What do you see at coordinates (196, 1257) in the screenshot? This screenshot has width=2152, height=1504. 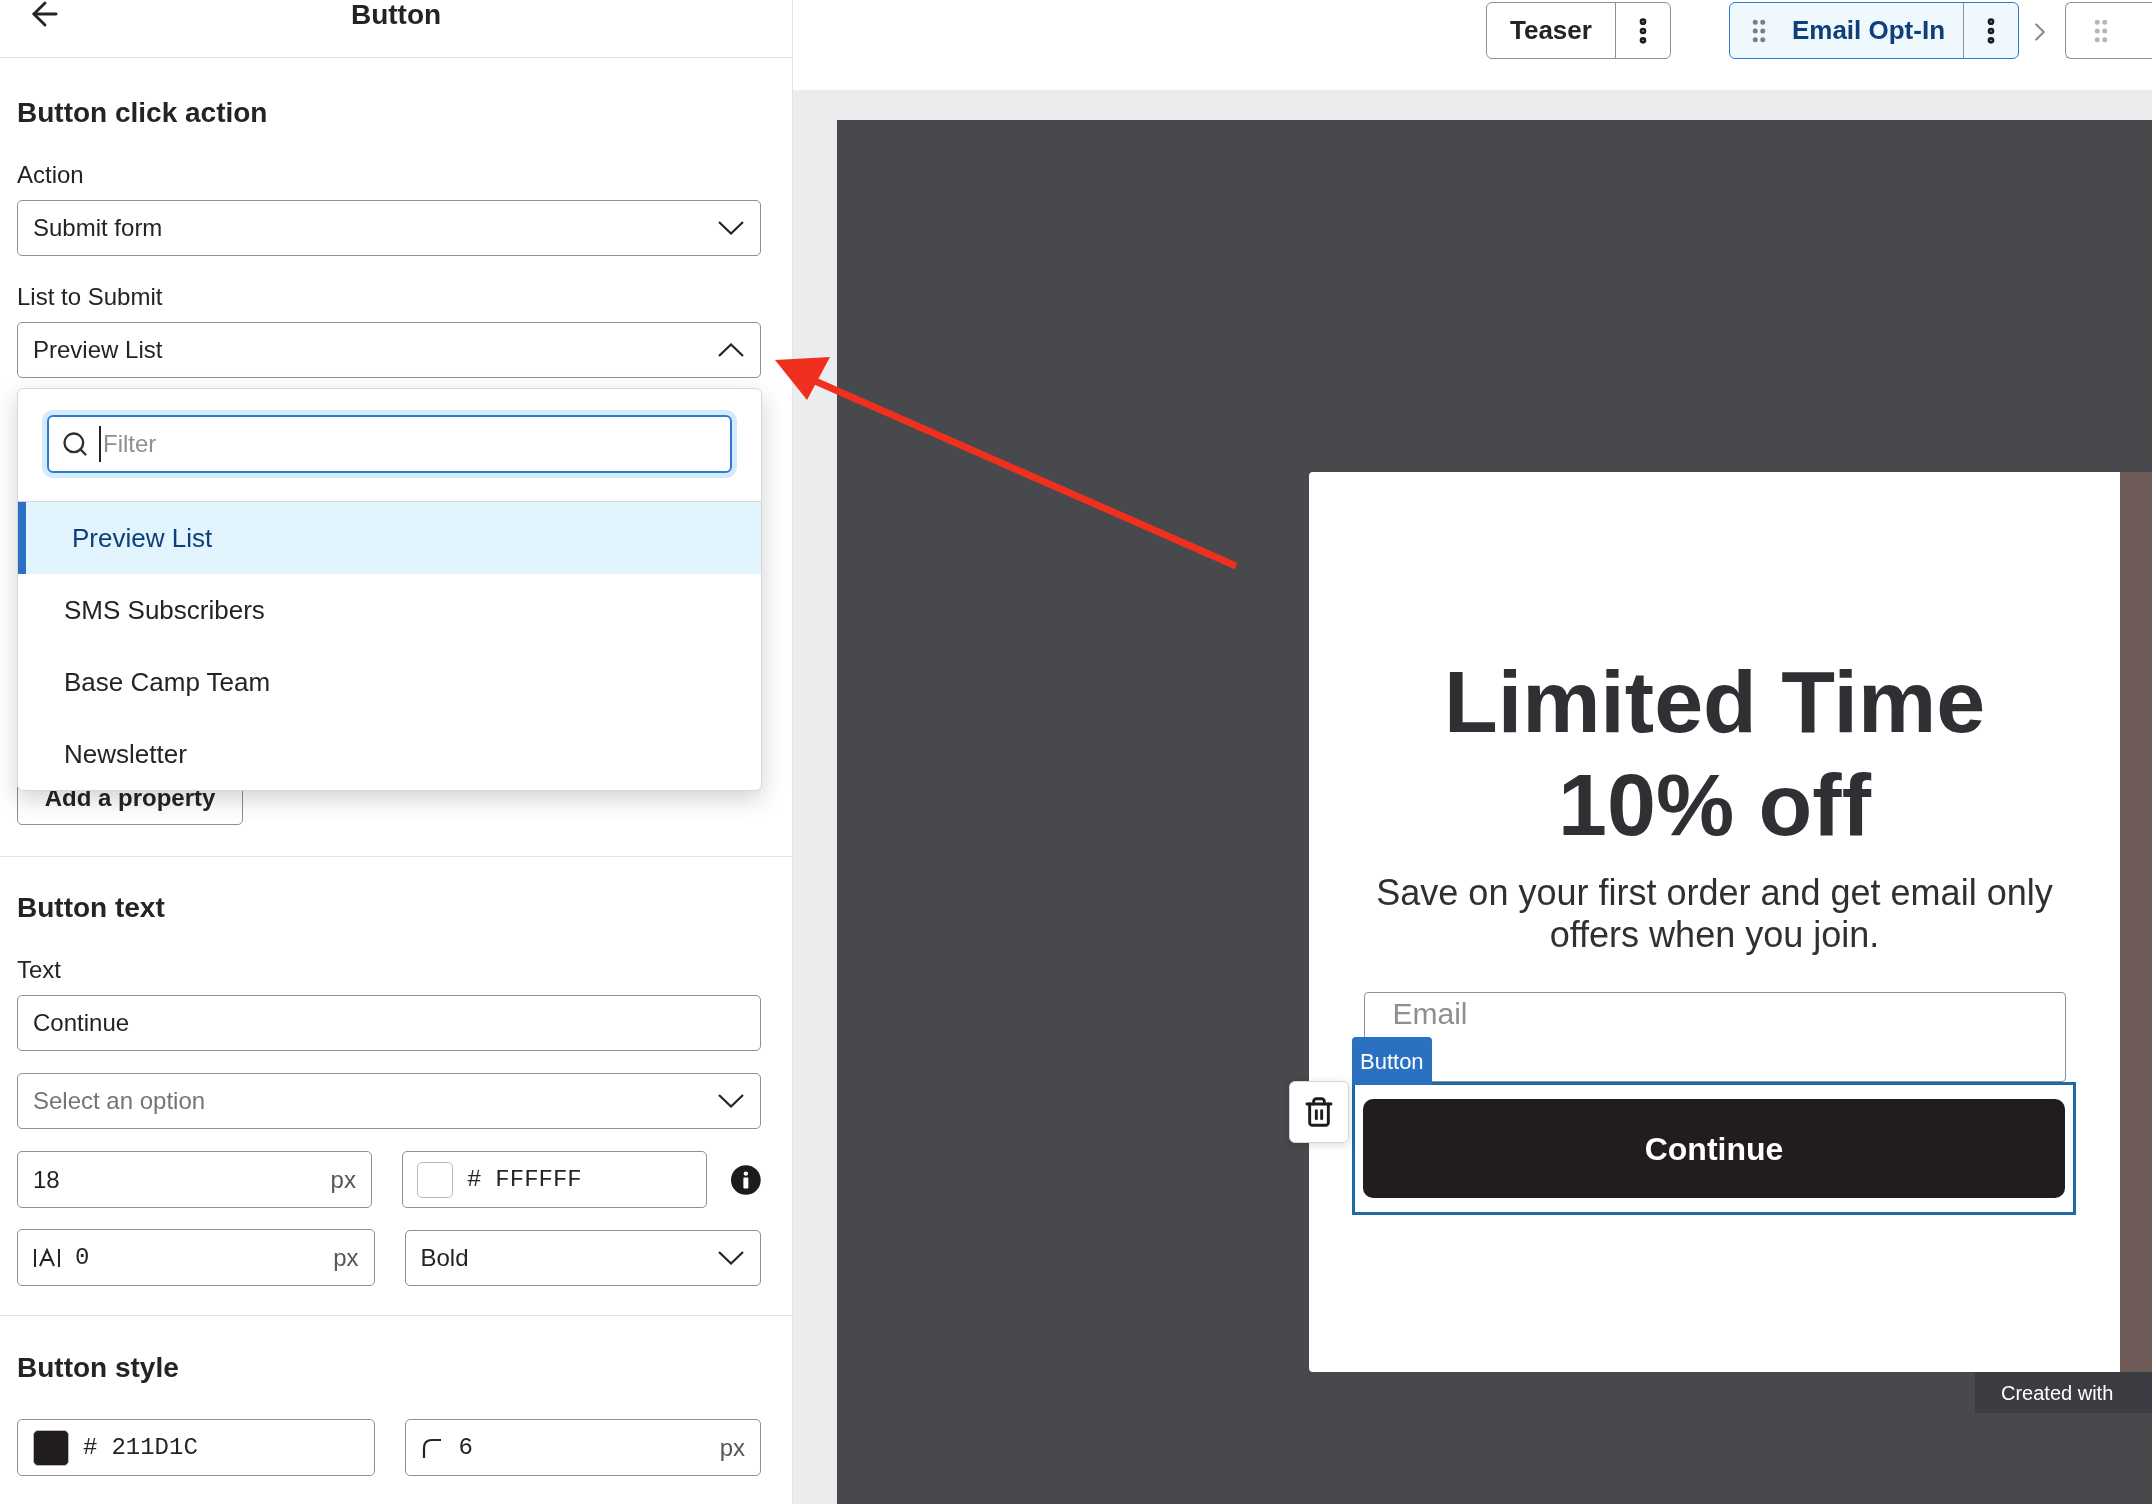 I see `letter-spacing-field: 0 px` at bounding box center [196, 1257].